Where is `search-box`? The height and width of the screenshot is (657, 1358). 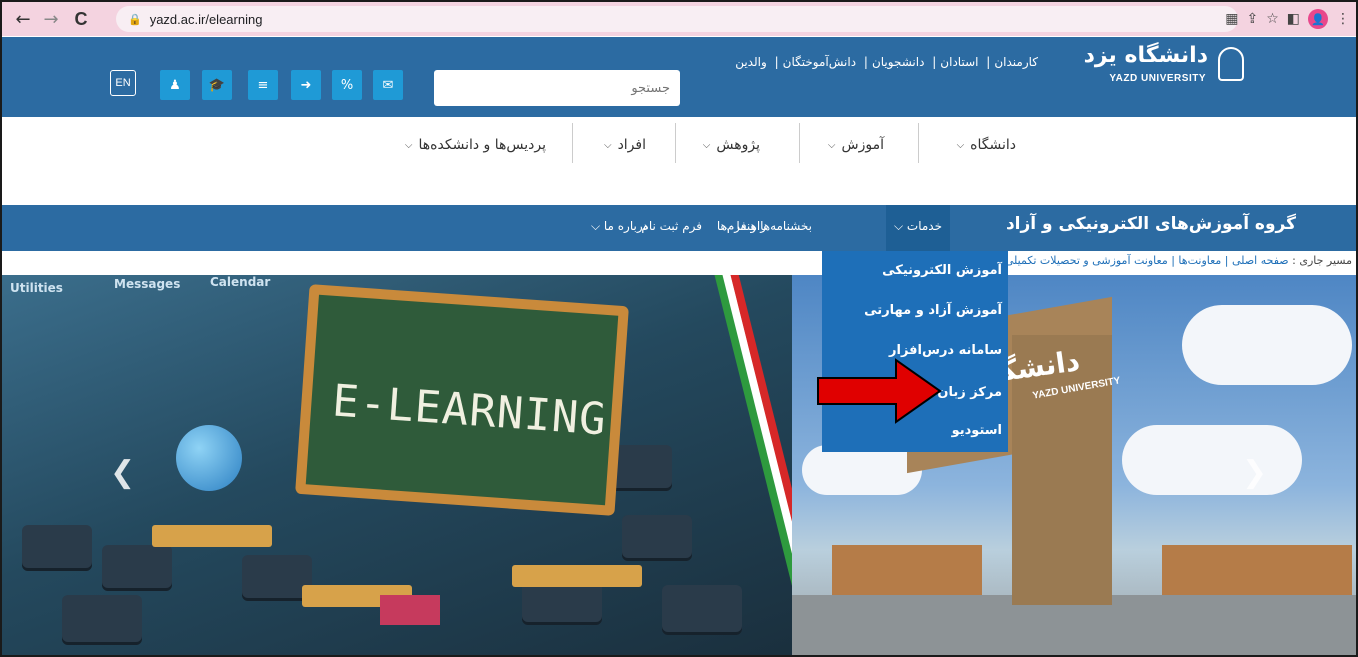 search-box is located at coordinates (557, 88).